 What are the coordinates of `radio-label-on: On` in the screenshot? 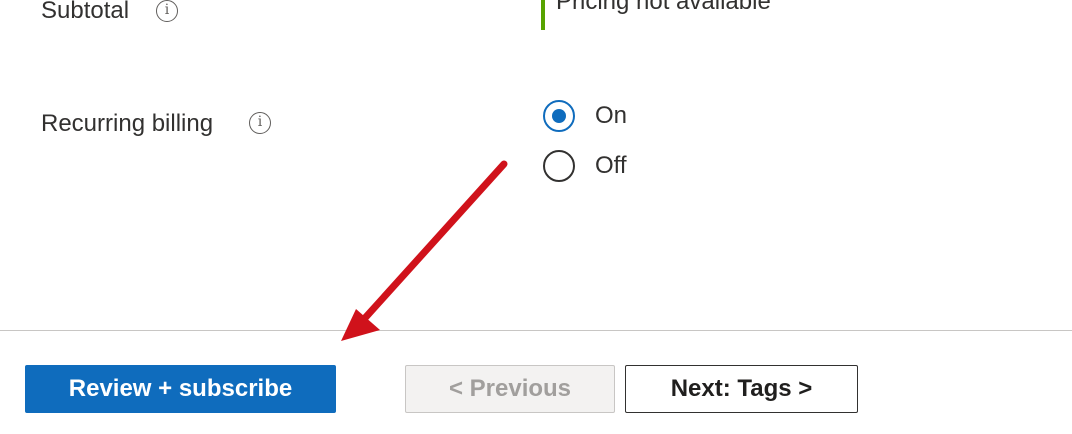 It's located at (611, 116).